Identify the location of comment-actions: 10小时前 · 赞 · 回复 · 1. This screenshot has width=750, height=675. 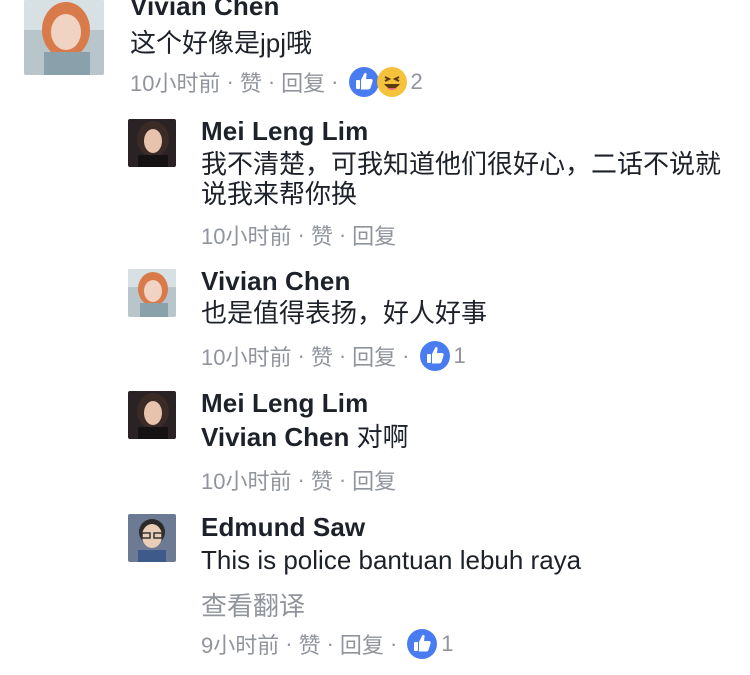
(333, 356).